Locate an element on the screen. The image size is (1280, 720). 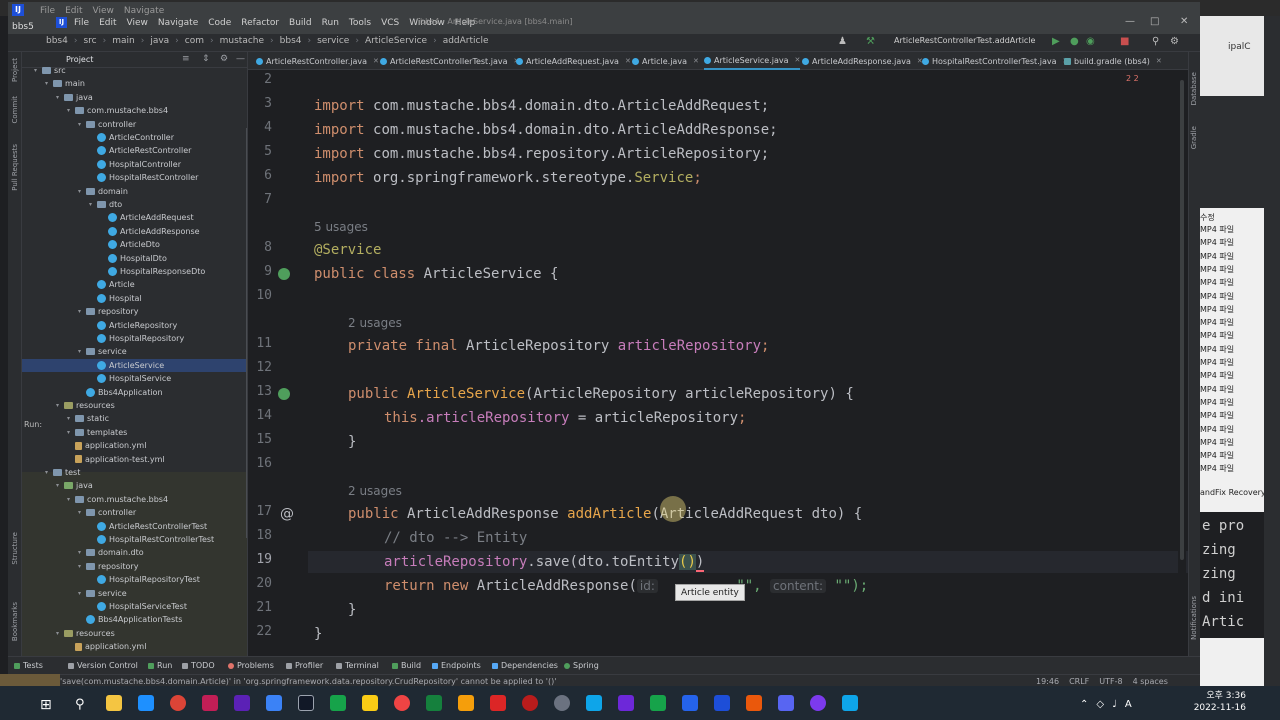
project-panel-title: Project is located at coordinates (79, 59).